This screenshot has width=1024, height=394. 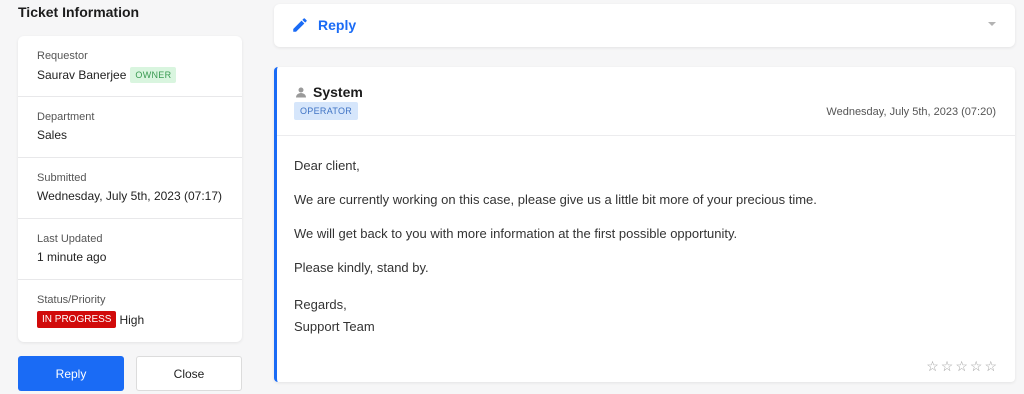 I want to click on status-priority-label: Status/Priority, so click(x=71, y=300).